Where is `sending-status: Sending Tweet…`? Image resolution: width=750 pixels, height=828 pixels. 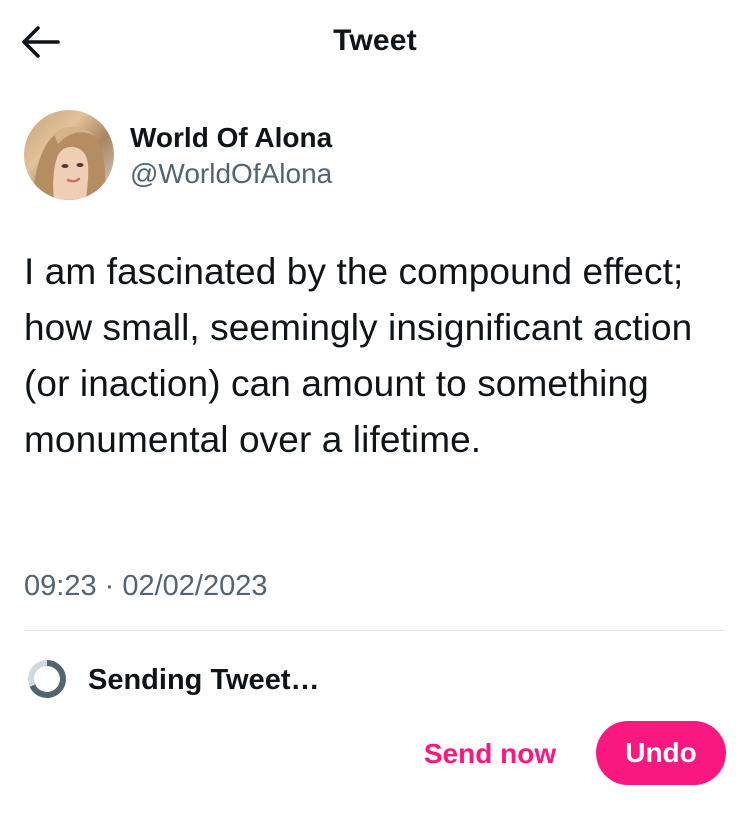 sending-status: Sending Tweet… is located at coordinates (274, 680).